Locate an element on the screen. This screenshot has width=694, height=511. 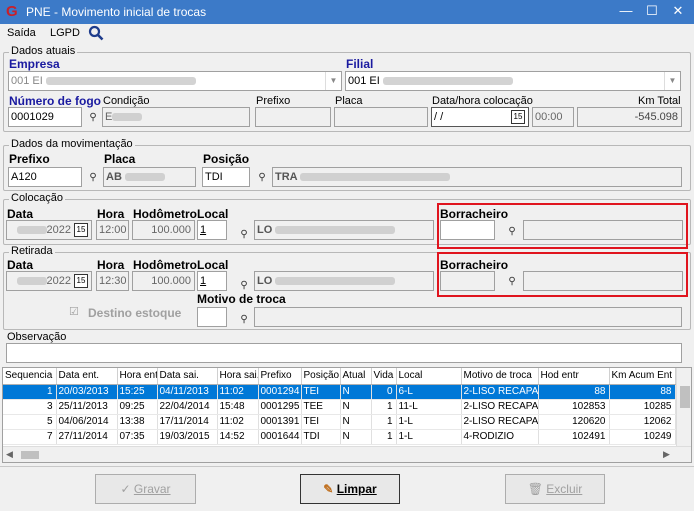
posicao-descricao-field: TRA is located at coordinates (477, 177).